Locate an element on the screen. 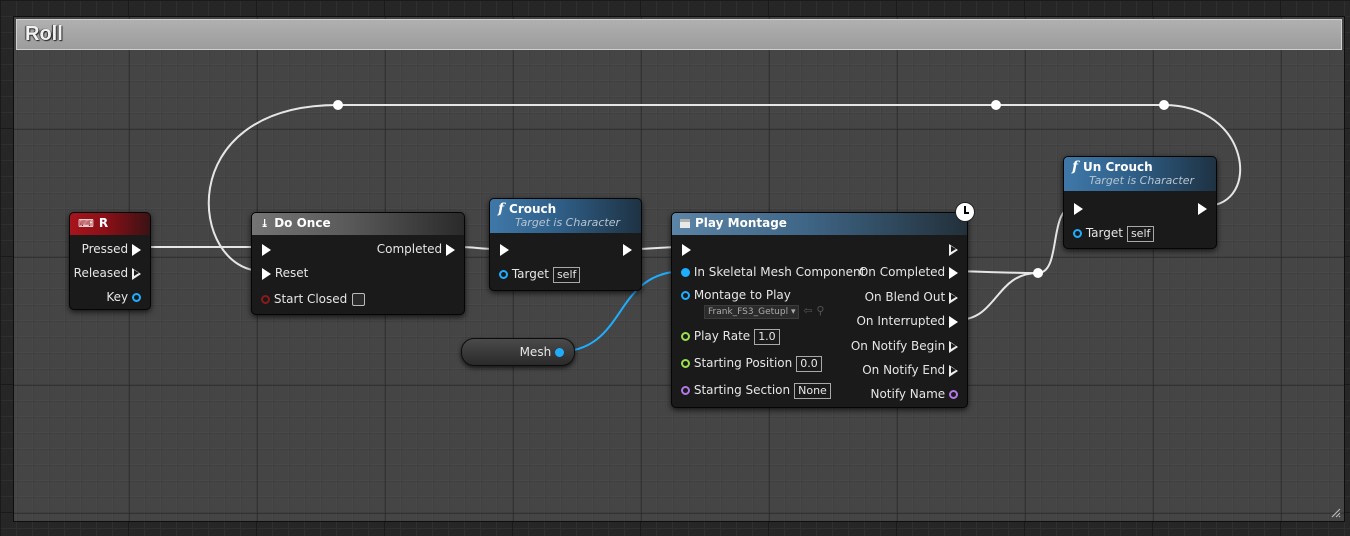  montage-value: Frank_FS3_Getupl is located at coordinates (748, 312).